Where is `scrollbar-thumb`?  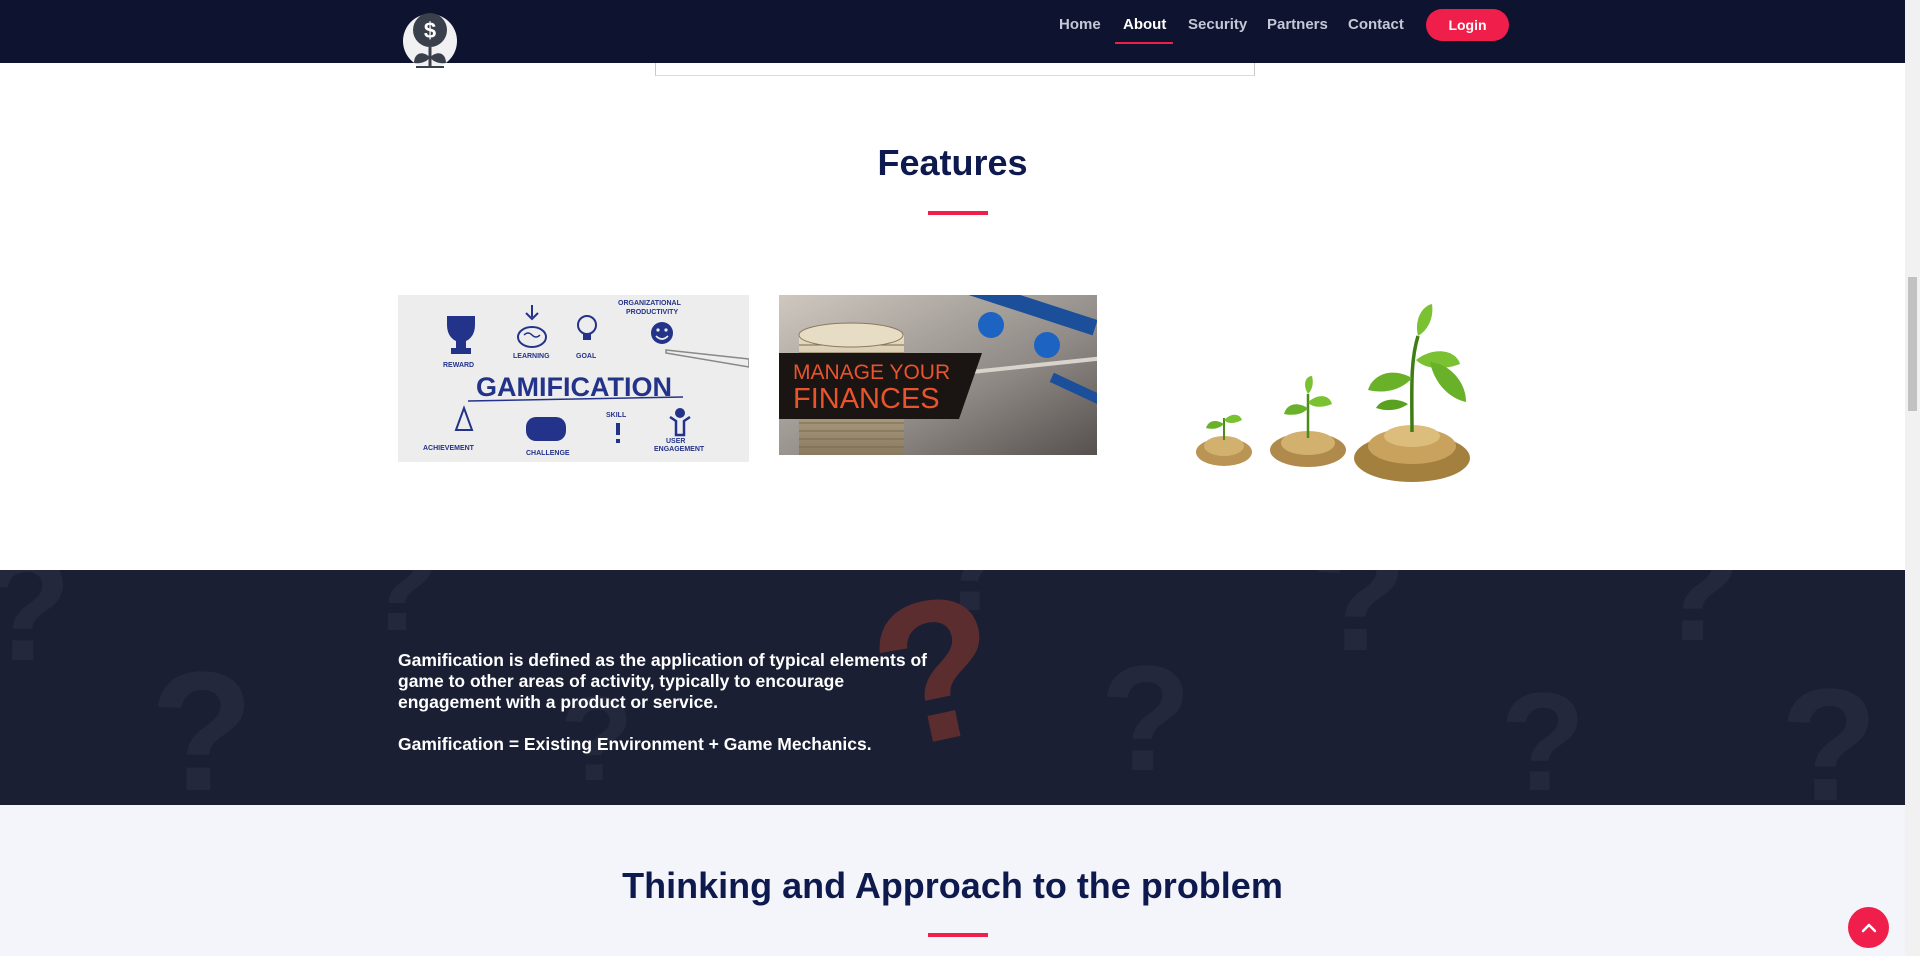
scrollbar-thumb is located at coordinates (1912, 344).